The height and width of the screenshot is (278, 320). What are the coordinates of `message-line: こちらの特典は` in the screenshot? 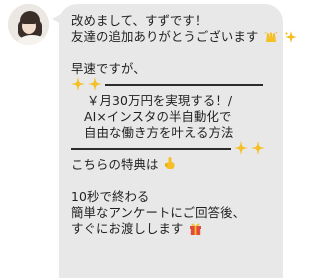 It's located at (177, 165).